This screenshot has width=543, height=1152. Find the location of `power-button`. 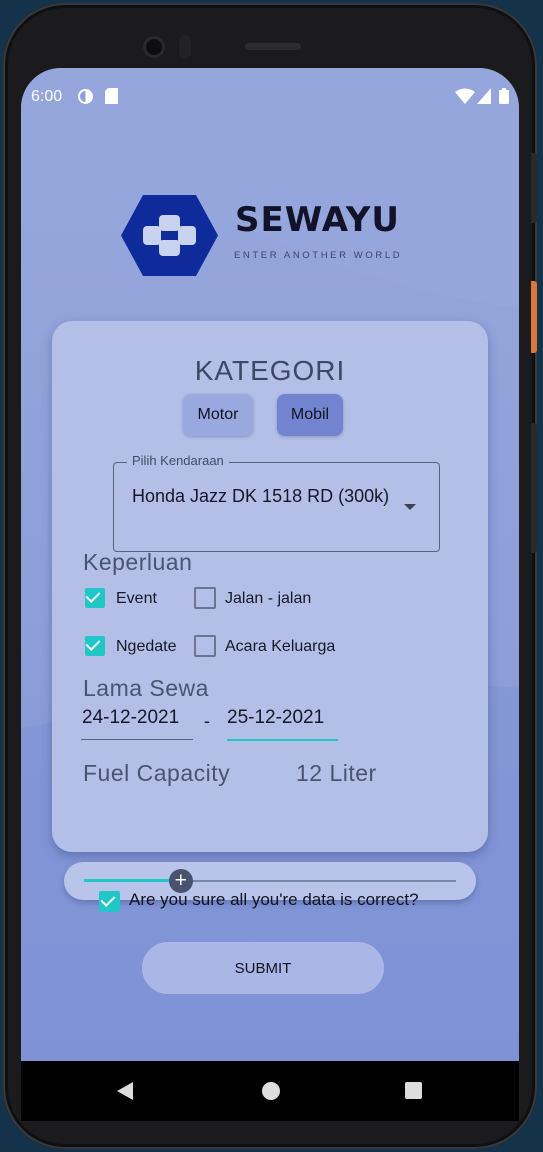

power-button is located at coordinates (534, 317).